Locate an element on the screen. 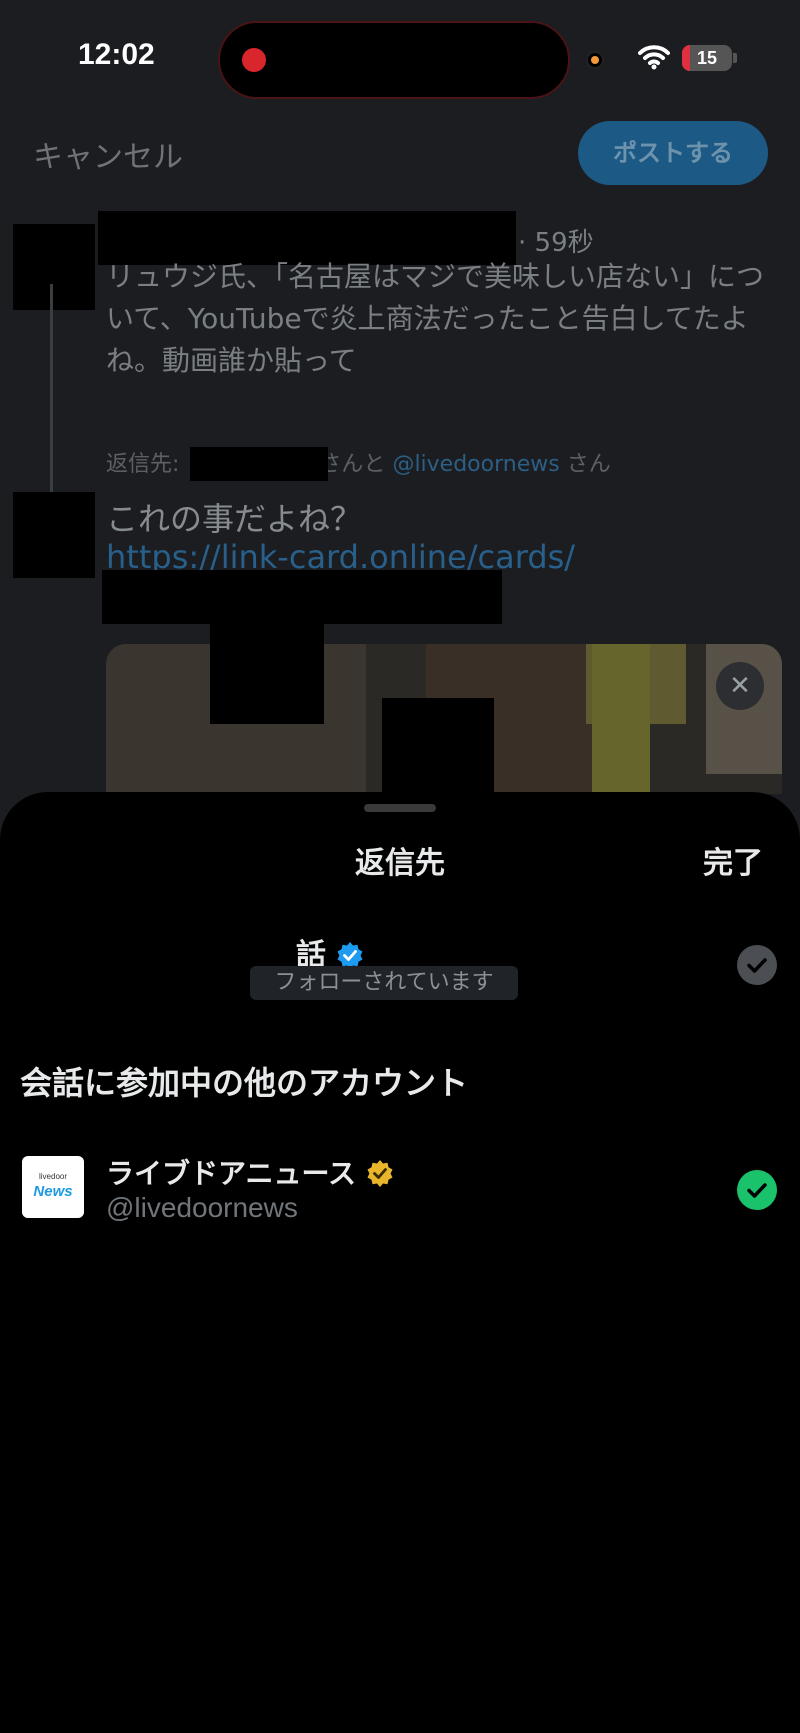 This screenshot has height=1733, width=800. section-title: 会話に参加中の他のアカウント is located at coordinates (244, 1083).